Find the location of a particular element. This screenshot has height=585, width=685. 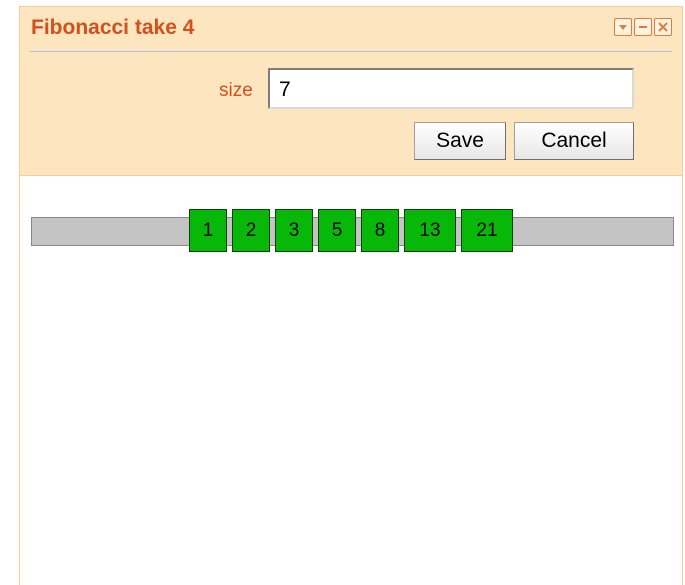

title-divider is located at coordinates (351, 51).